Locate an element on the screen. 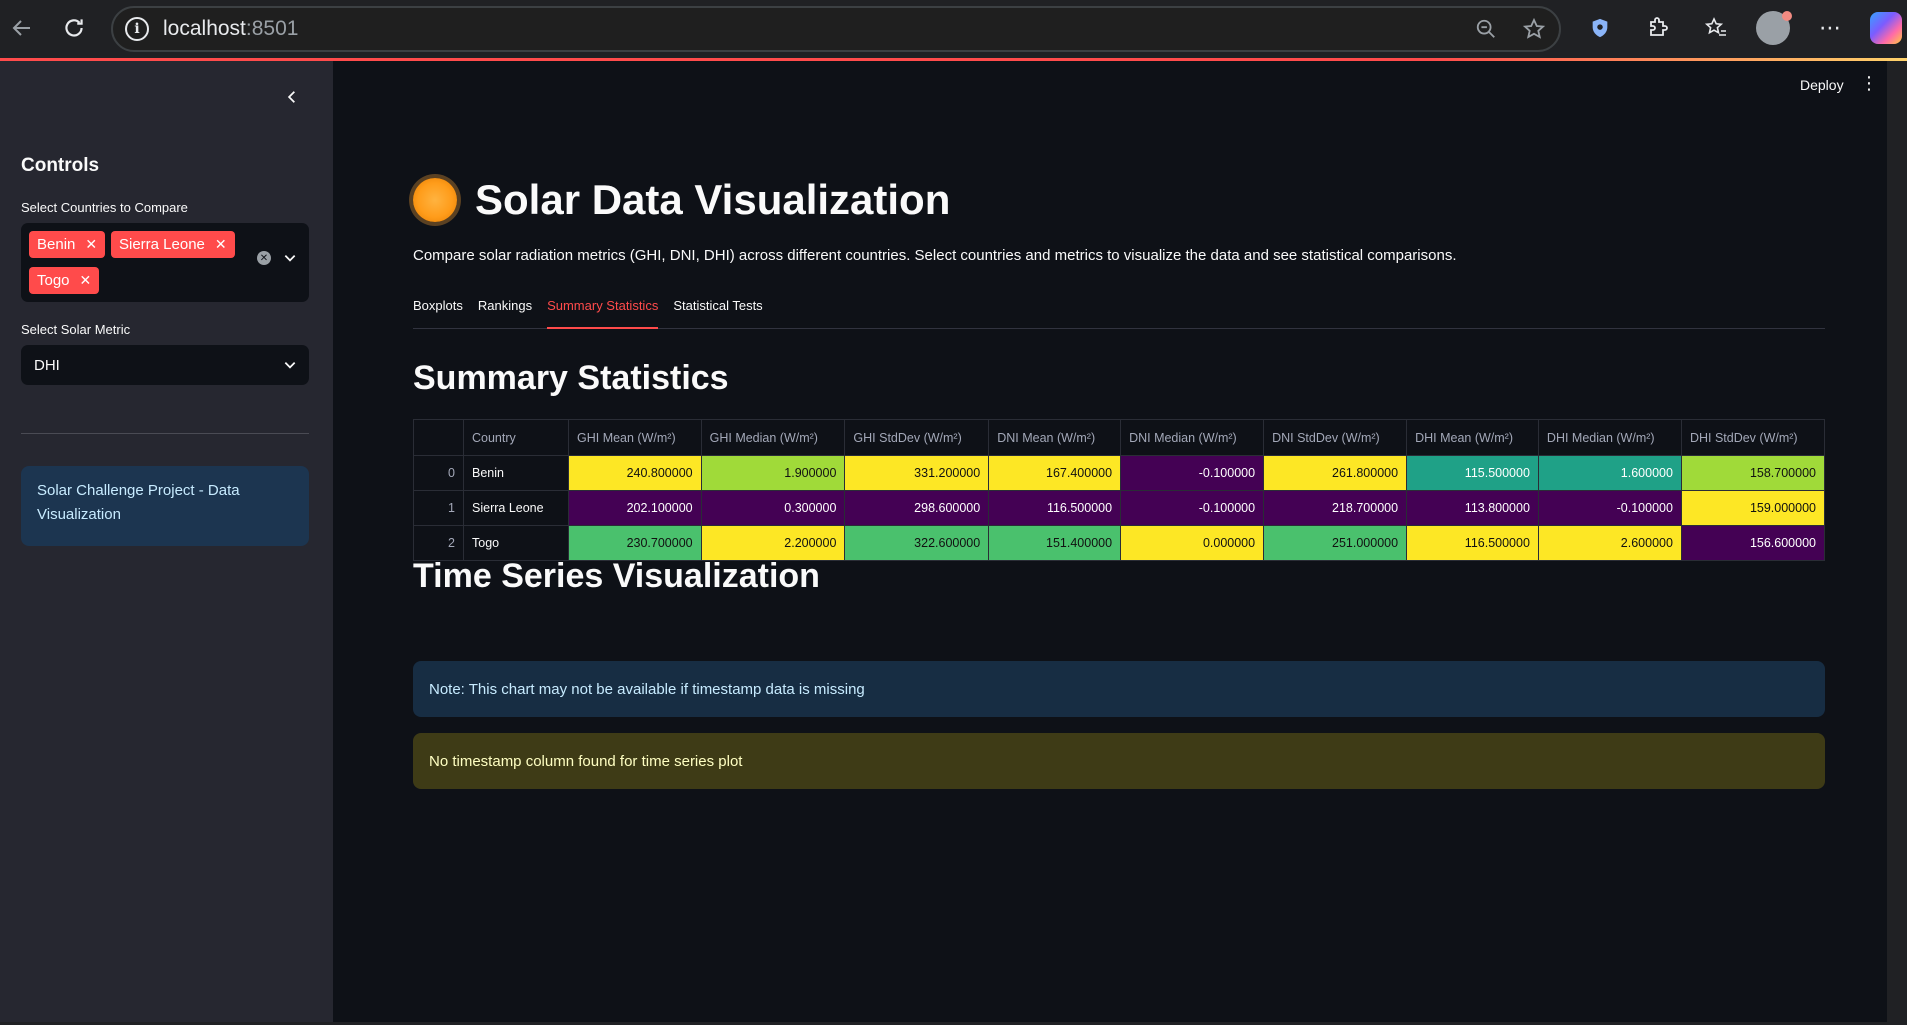 This screenshot has width=1907, height=1025. column-header is located at coordinates (438, 437).